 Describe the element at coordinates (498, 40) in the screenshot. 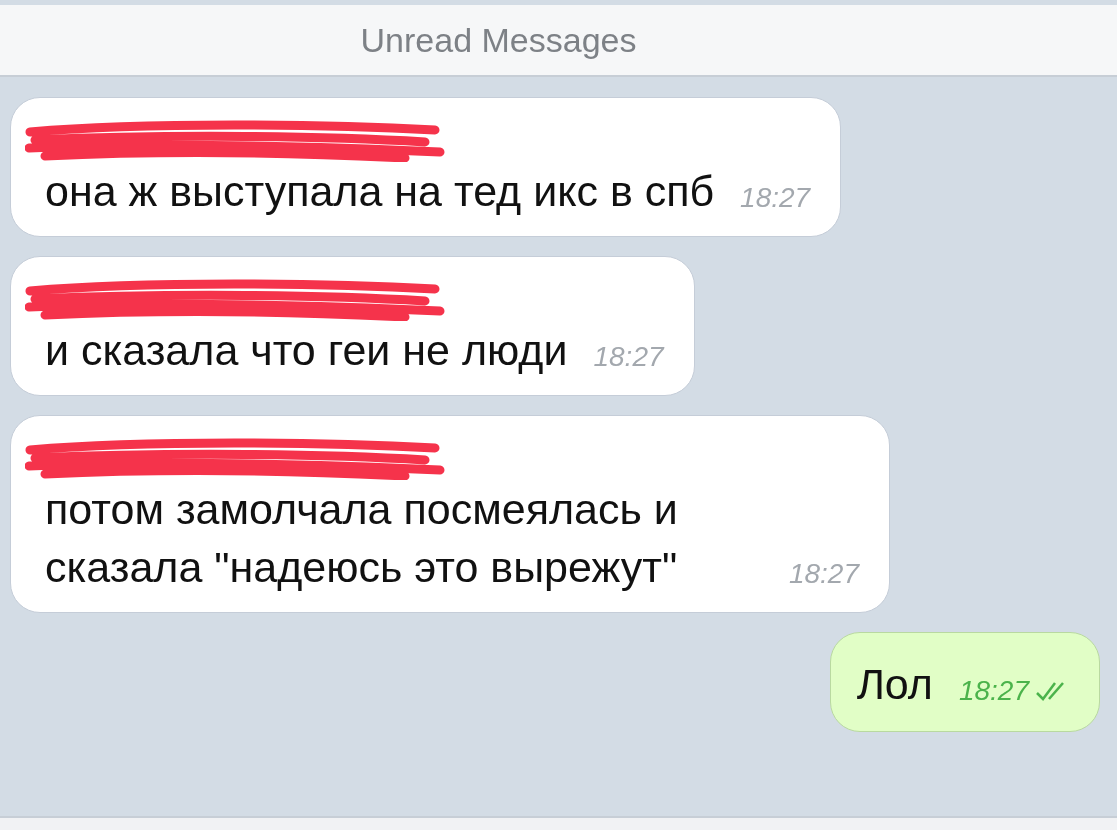

I see `unread-title: Unread Messages` at that location.